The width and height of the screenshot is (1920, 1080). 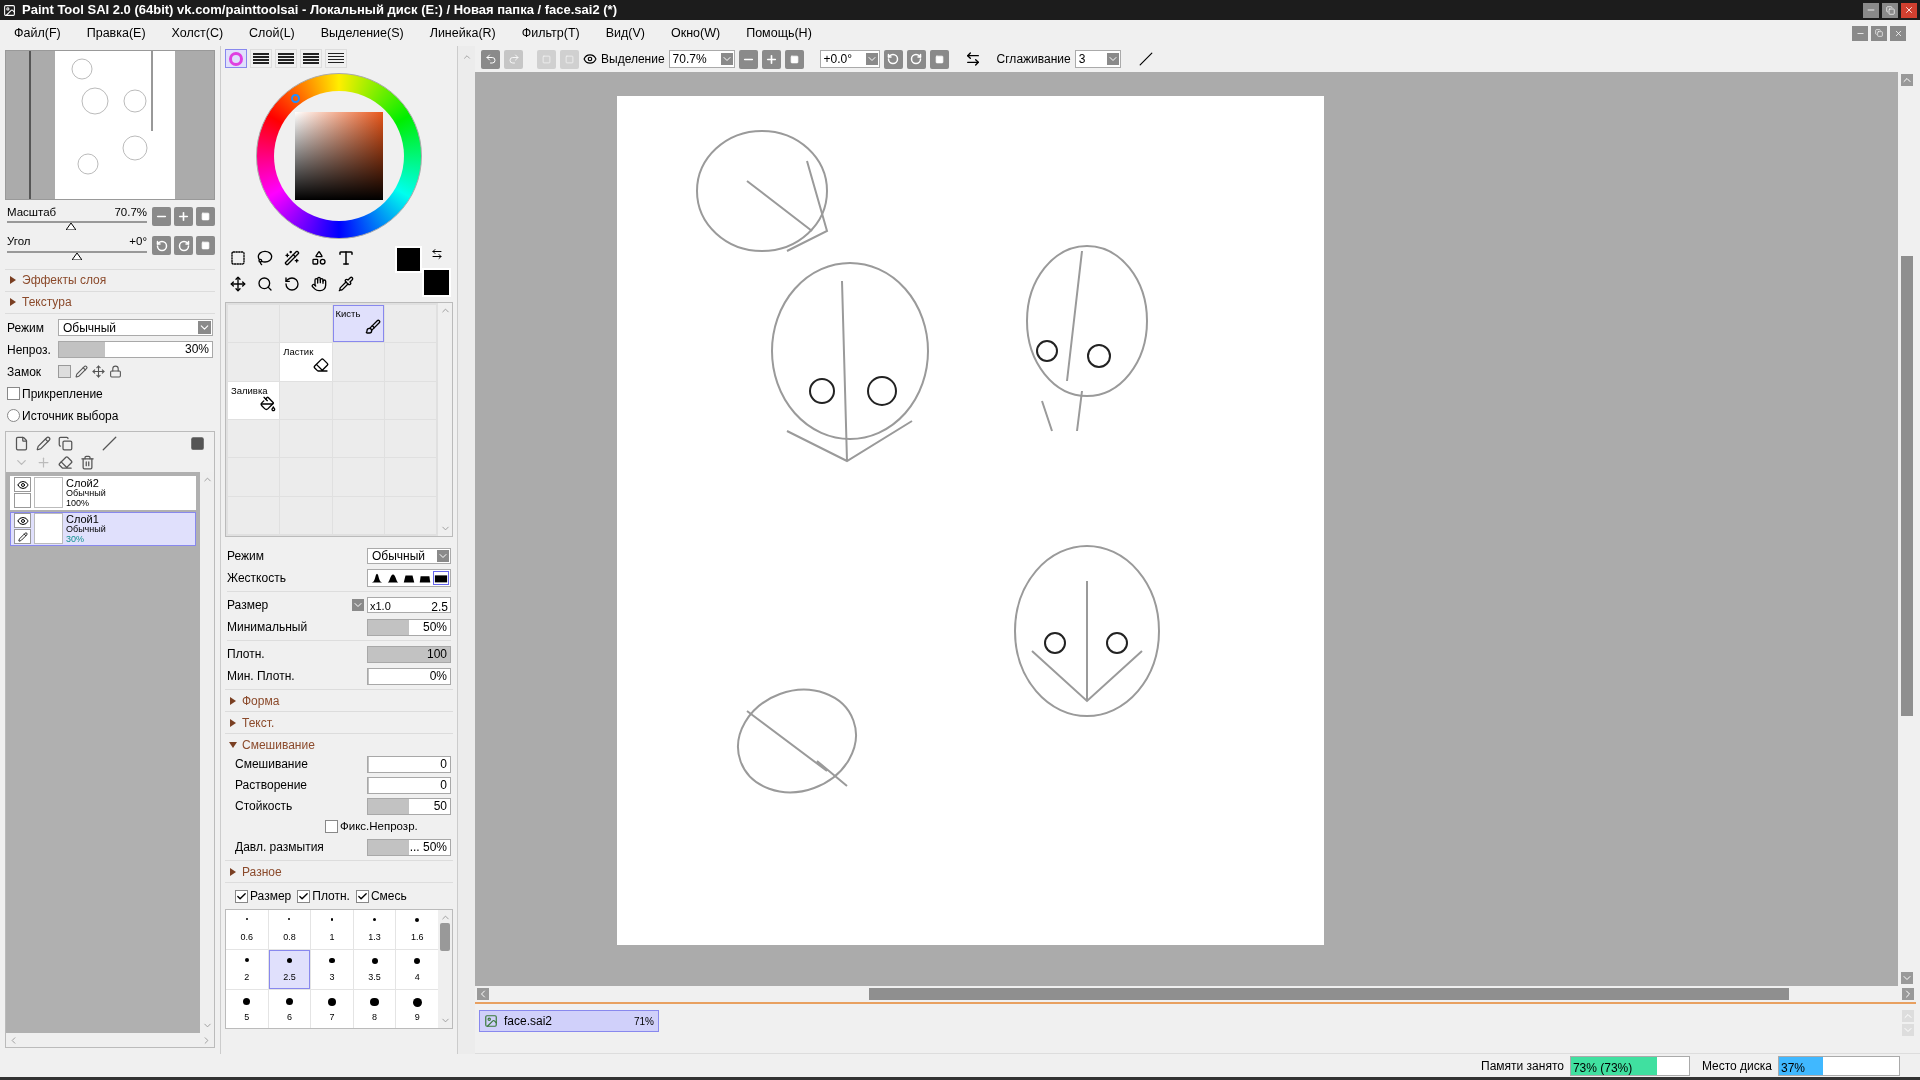 What do you see at coordinates (289, 929) in the screenshot?
I see `size-preset: 0.8` at bounding box center [289, 929].